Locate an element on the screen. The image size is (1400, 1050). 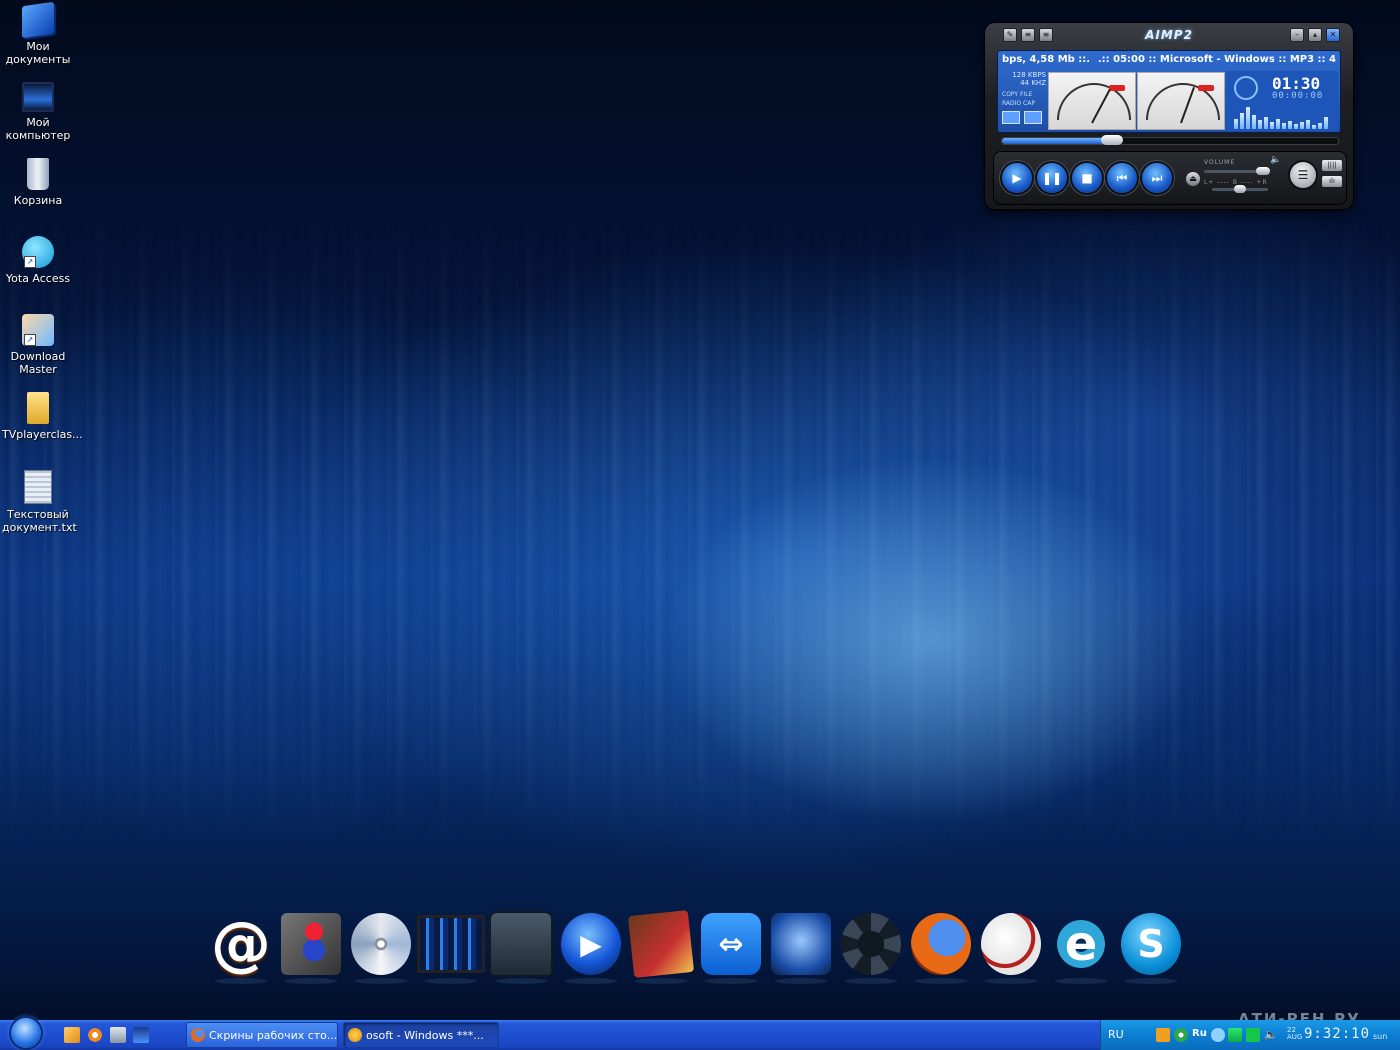
desktop-icon-recycle-bin: Корзина is located at coordinates (38, 182).